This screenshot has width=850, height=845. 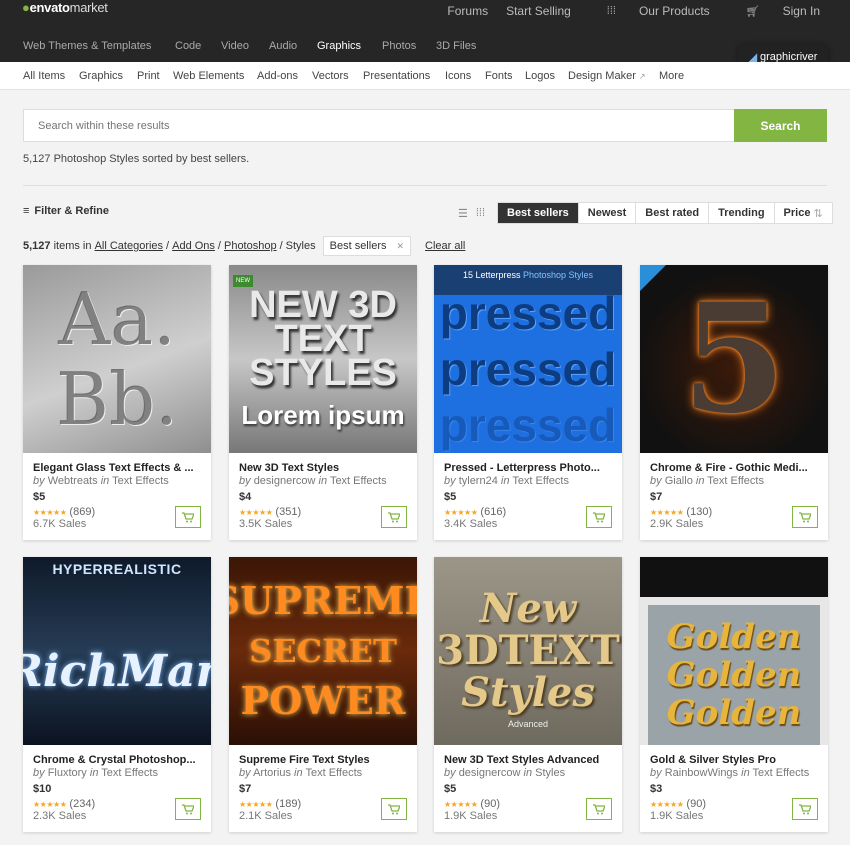 I want to click on filter-icon: ≡, so click(x=26, y=211).